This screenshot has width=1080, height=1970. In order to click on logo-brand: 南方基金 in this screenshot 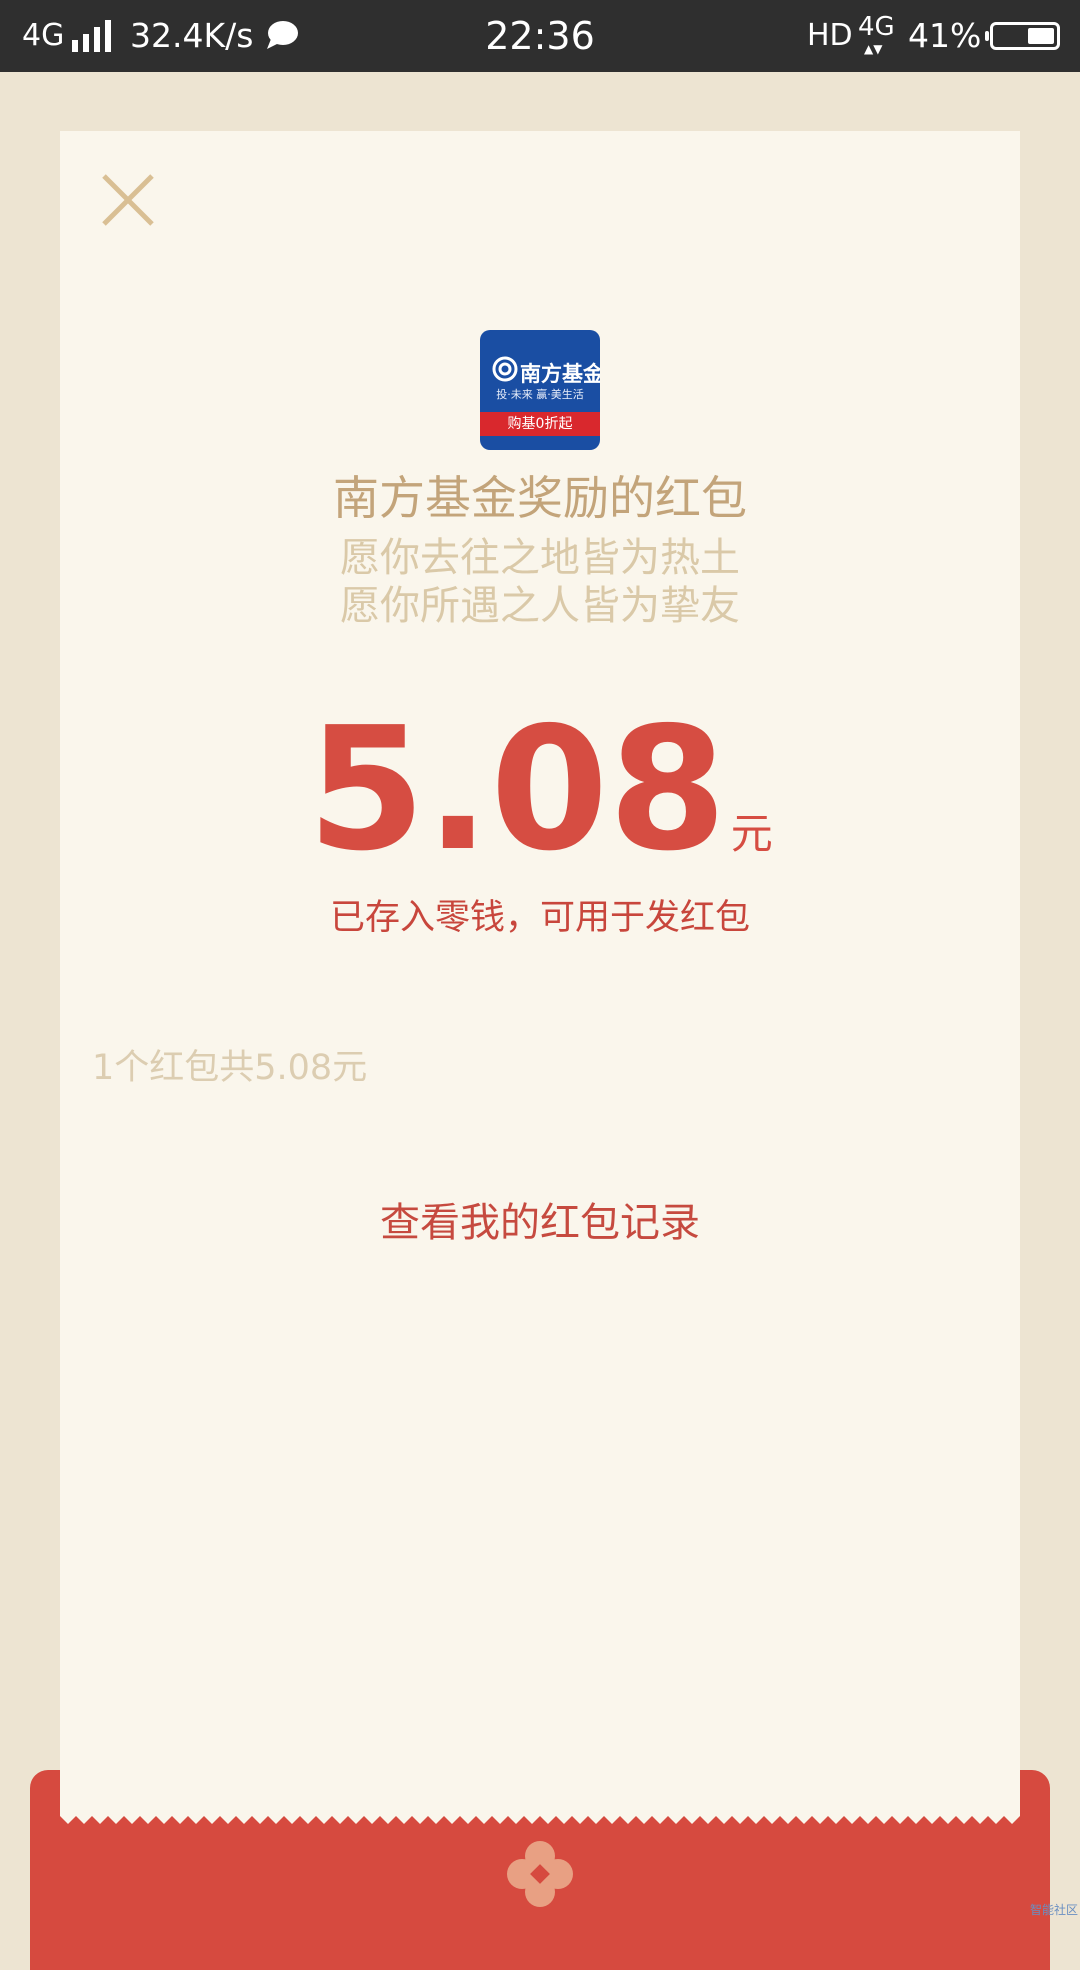, I will do `click(560, 374)`.